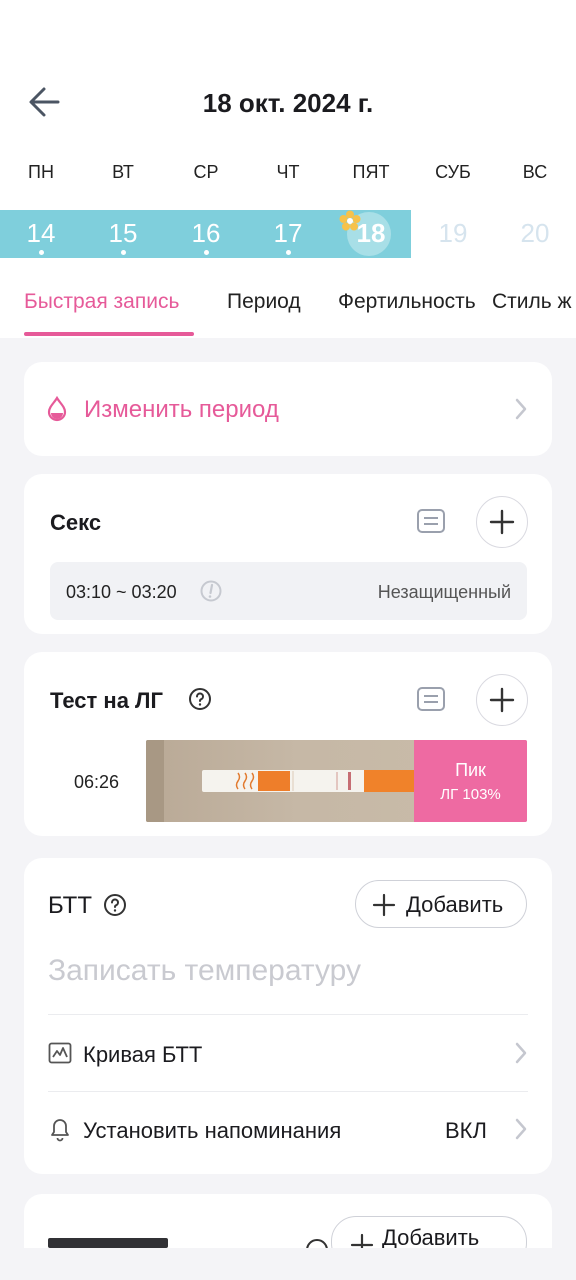 The height and width of the screenshot is (1280, 576). I want to click on tab-lifestyle: Стиль ж, so click(532, 302).